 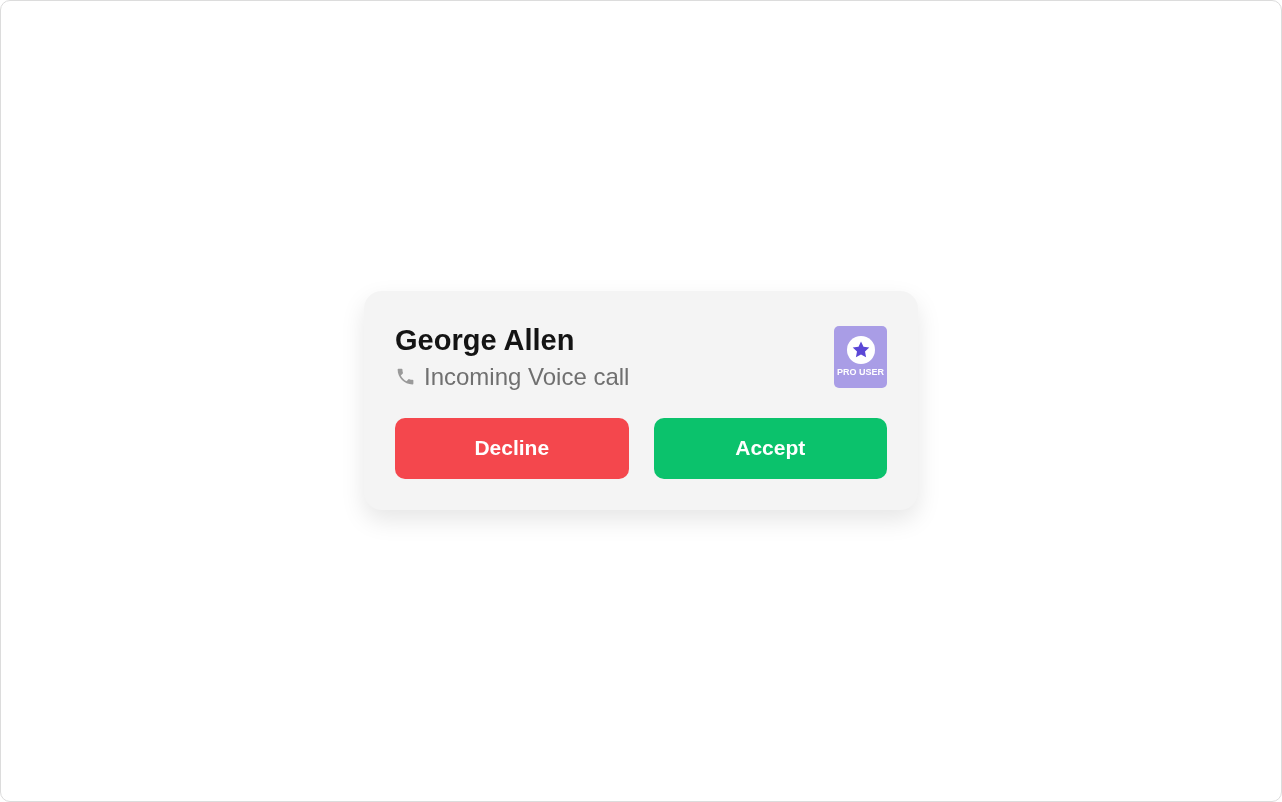 What do you see at coordinates (485, 339) in the screenshot?
I see `caller-name: George Allen` at bounding box center [485, 339].